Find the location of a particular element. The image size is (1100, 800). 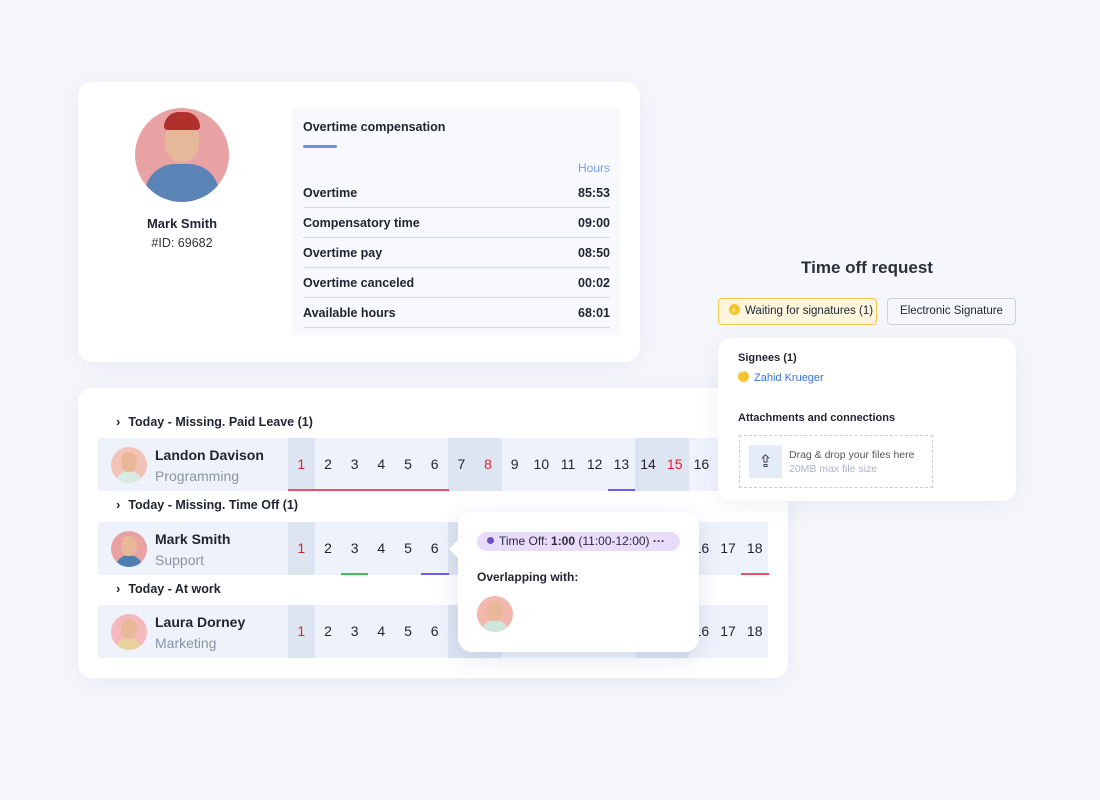

day-cell: 11 is located at coordinates (568, 464).